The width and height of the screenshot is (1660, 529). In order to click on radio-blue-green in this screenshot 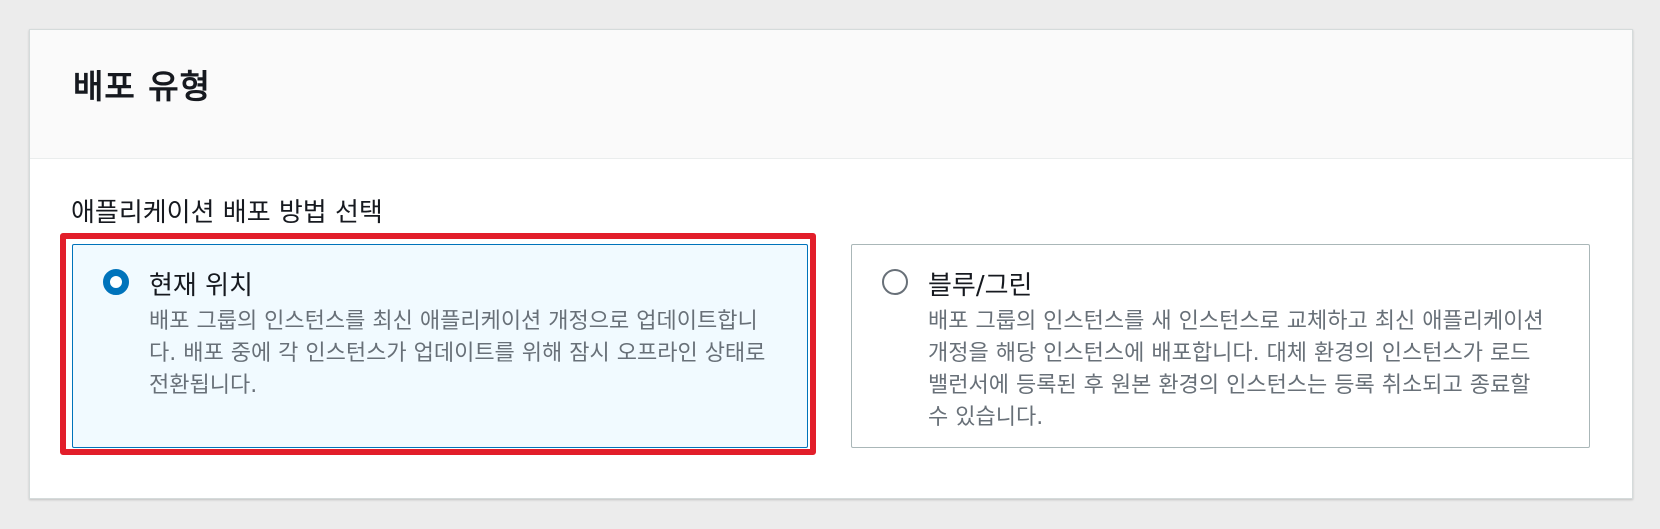, I will do `click(895, 282)`.